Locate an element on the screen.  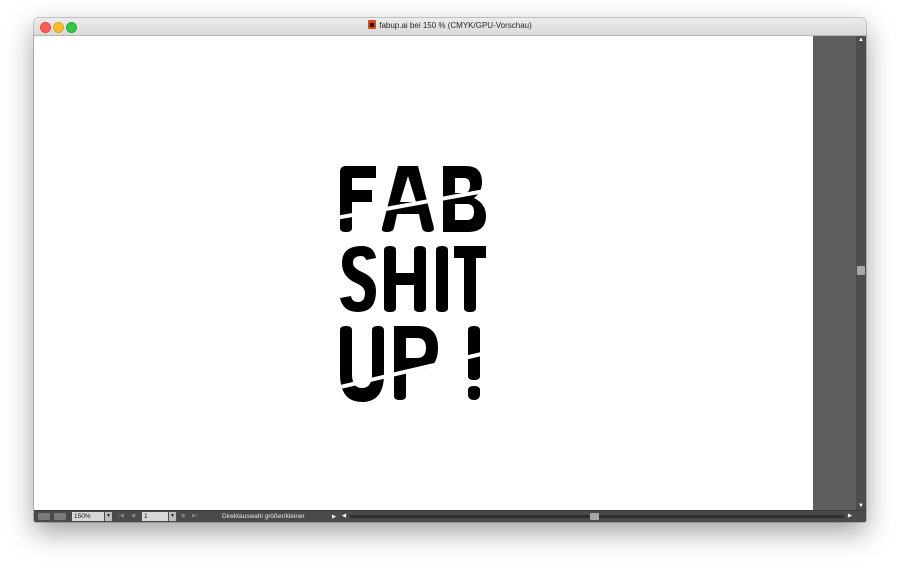
cut-up is located at coordinates (413, 370).